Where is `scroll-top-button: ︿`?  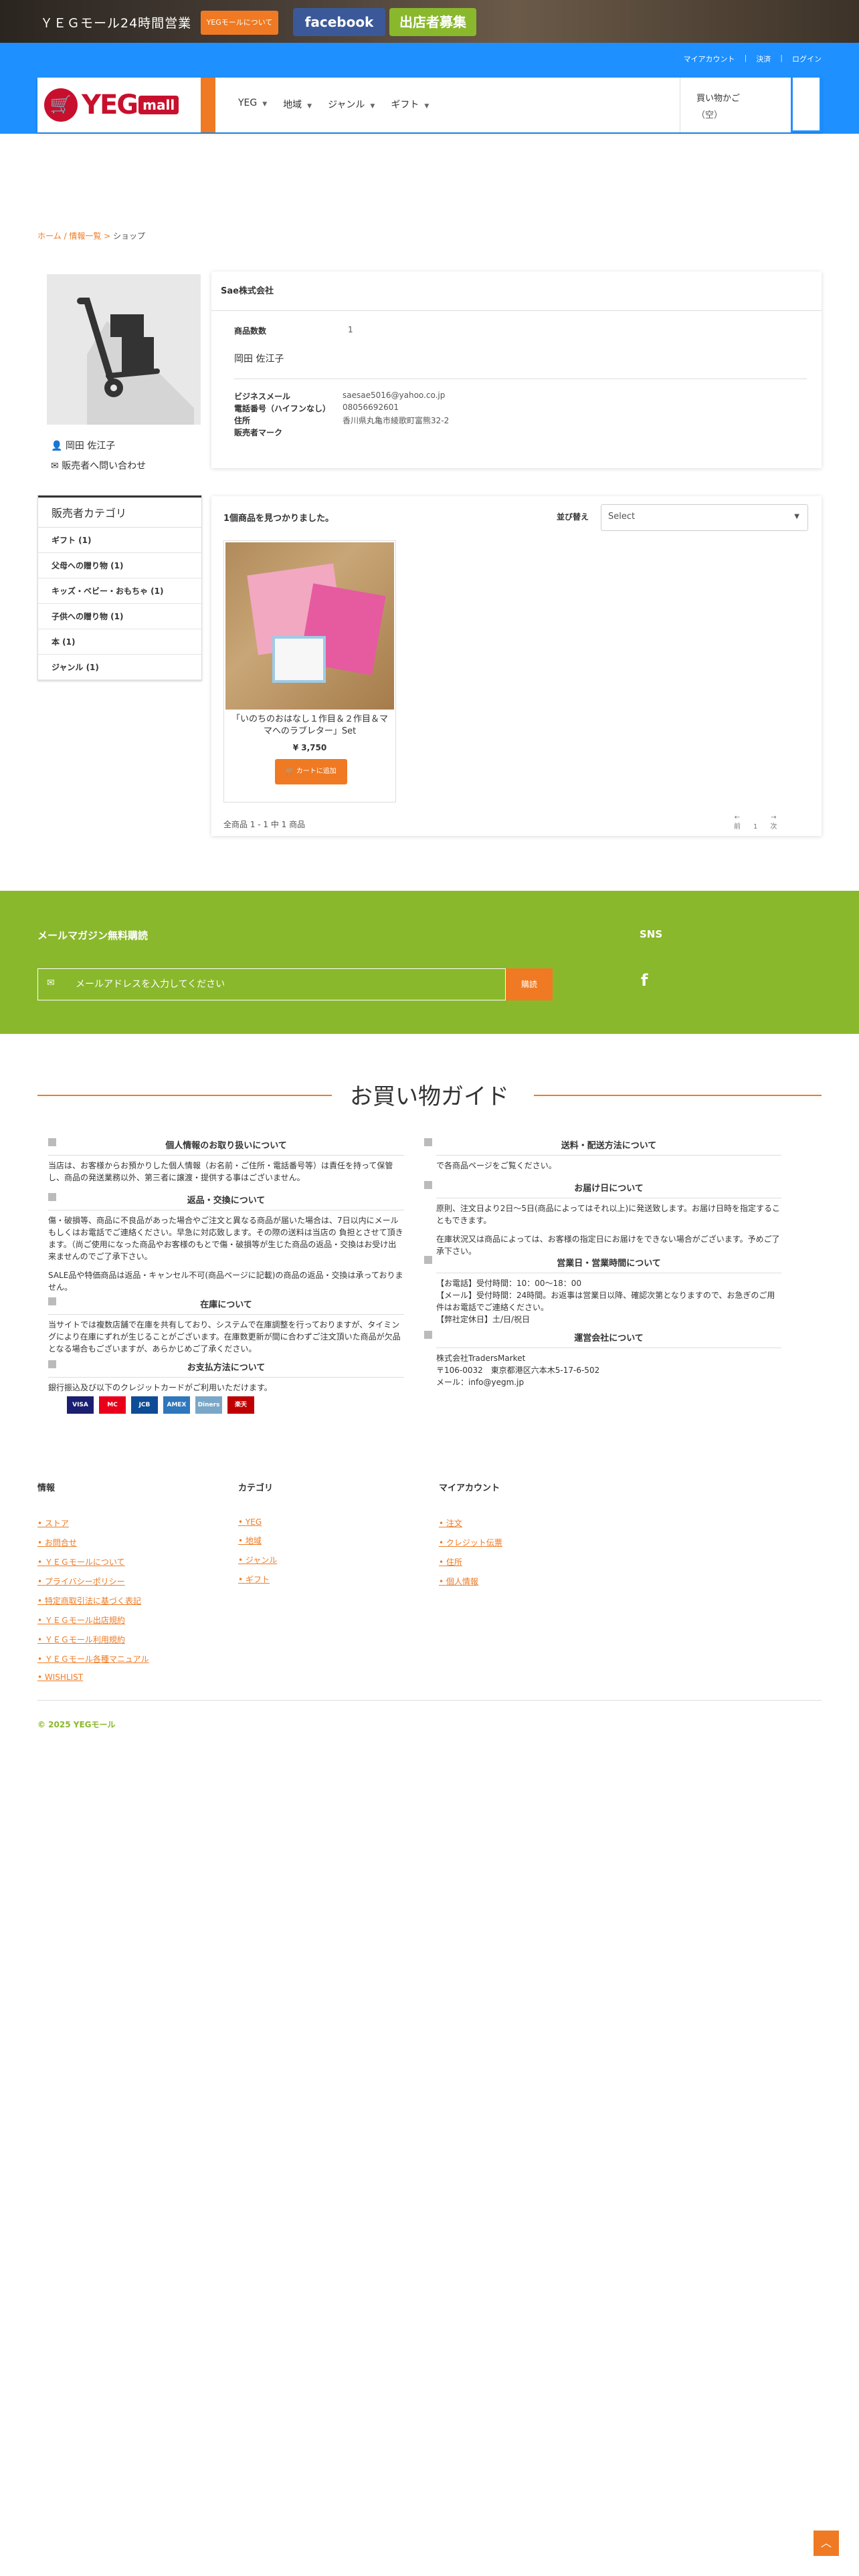
scroll-top-button: ︿ is located at coordinates (826, 2543).